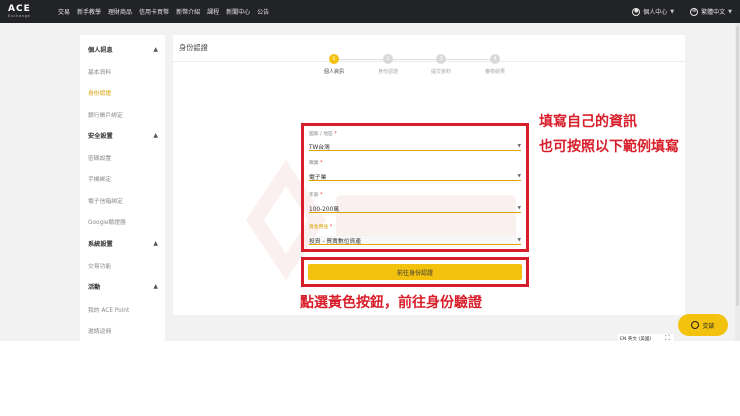 This screenshot has width=740, height=416. I want to click on country-value: TW台灣, so click(319, 147).